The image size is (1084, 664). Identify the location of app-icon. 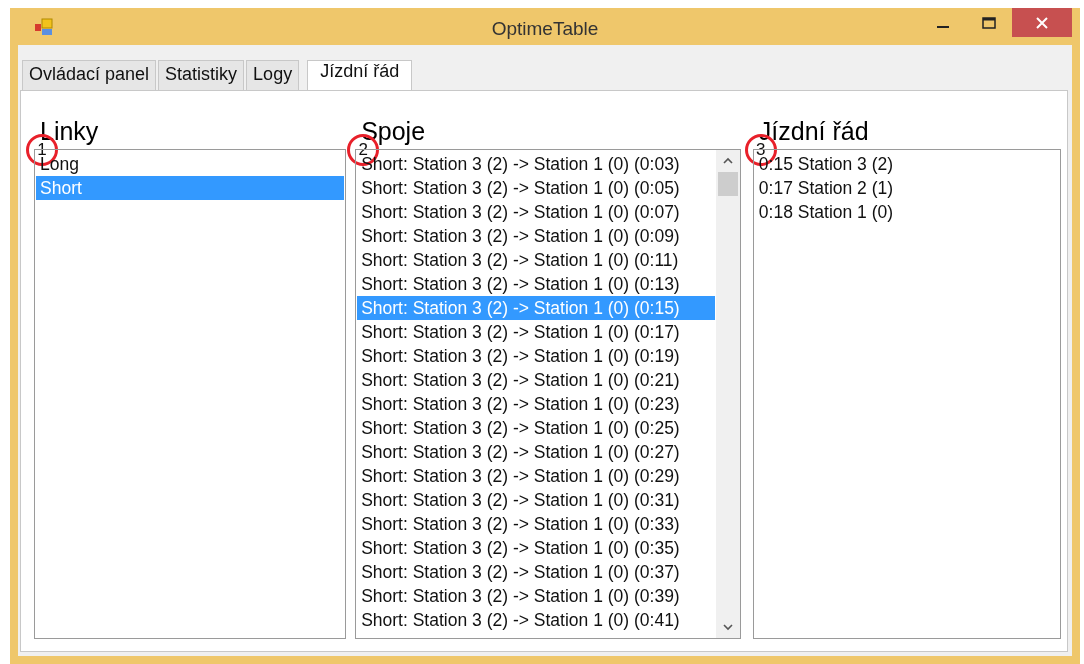
(44, 26).